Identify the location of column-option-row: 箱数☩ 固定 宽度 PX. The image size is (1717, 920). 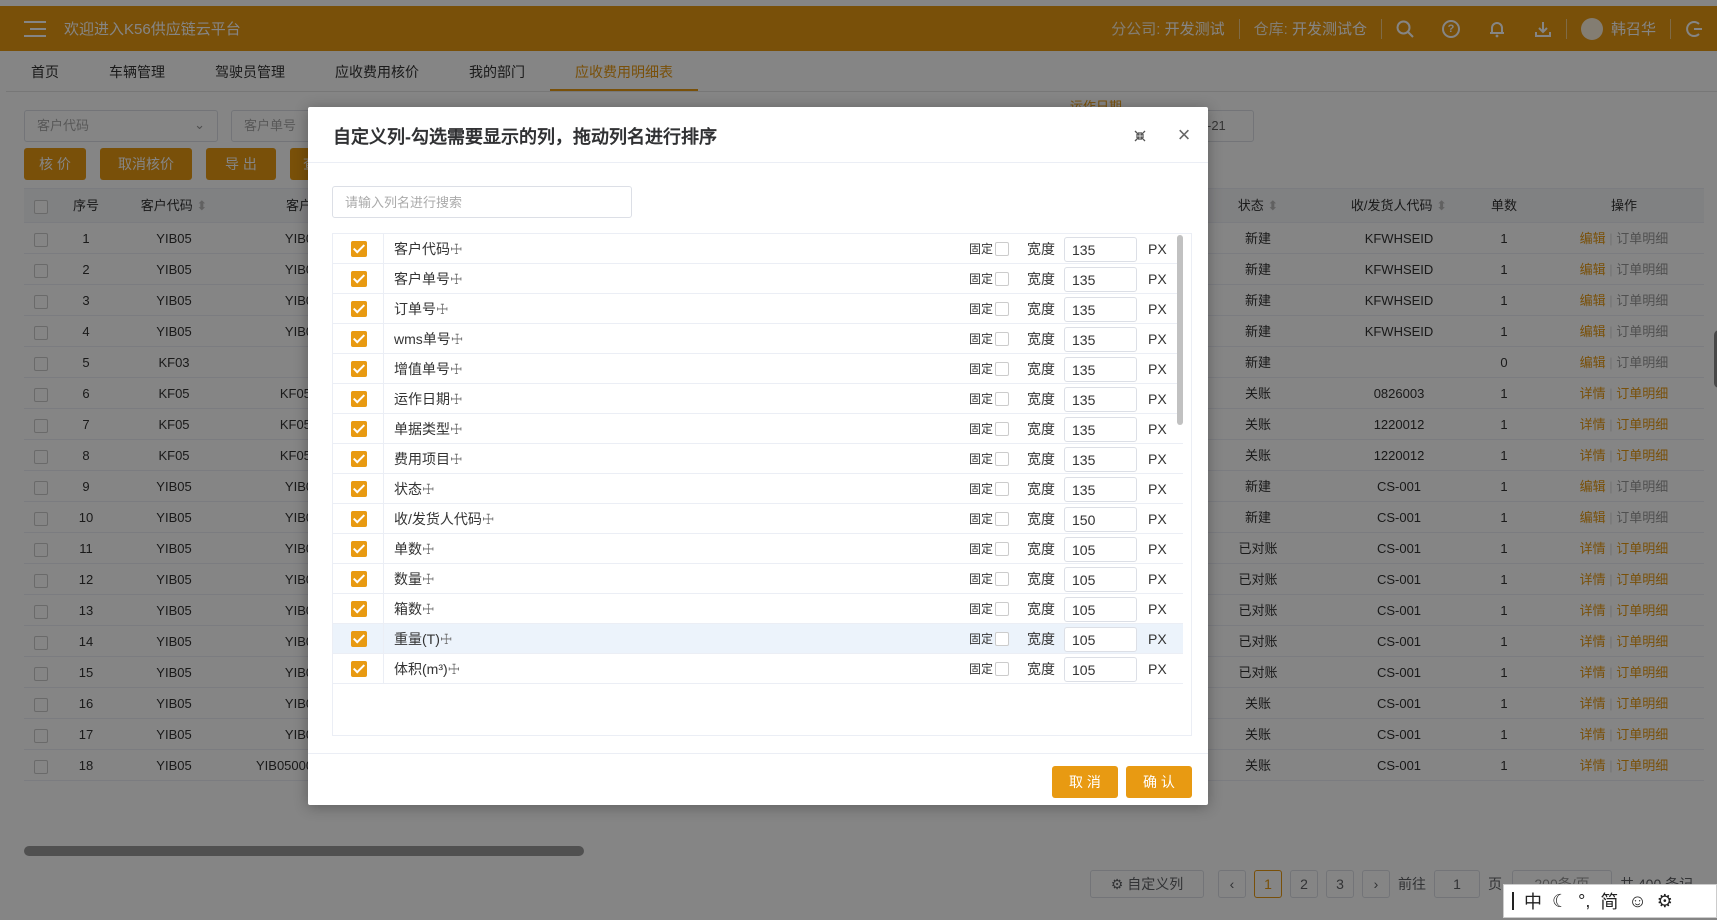
(758, 609).